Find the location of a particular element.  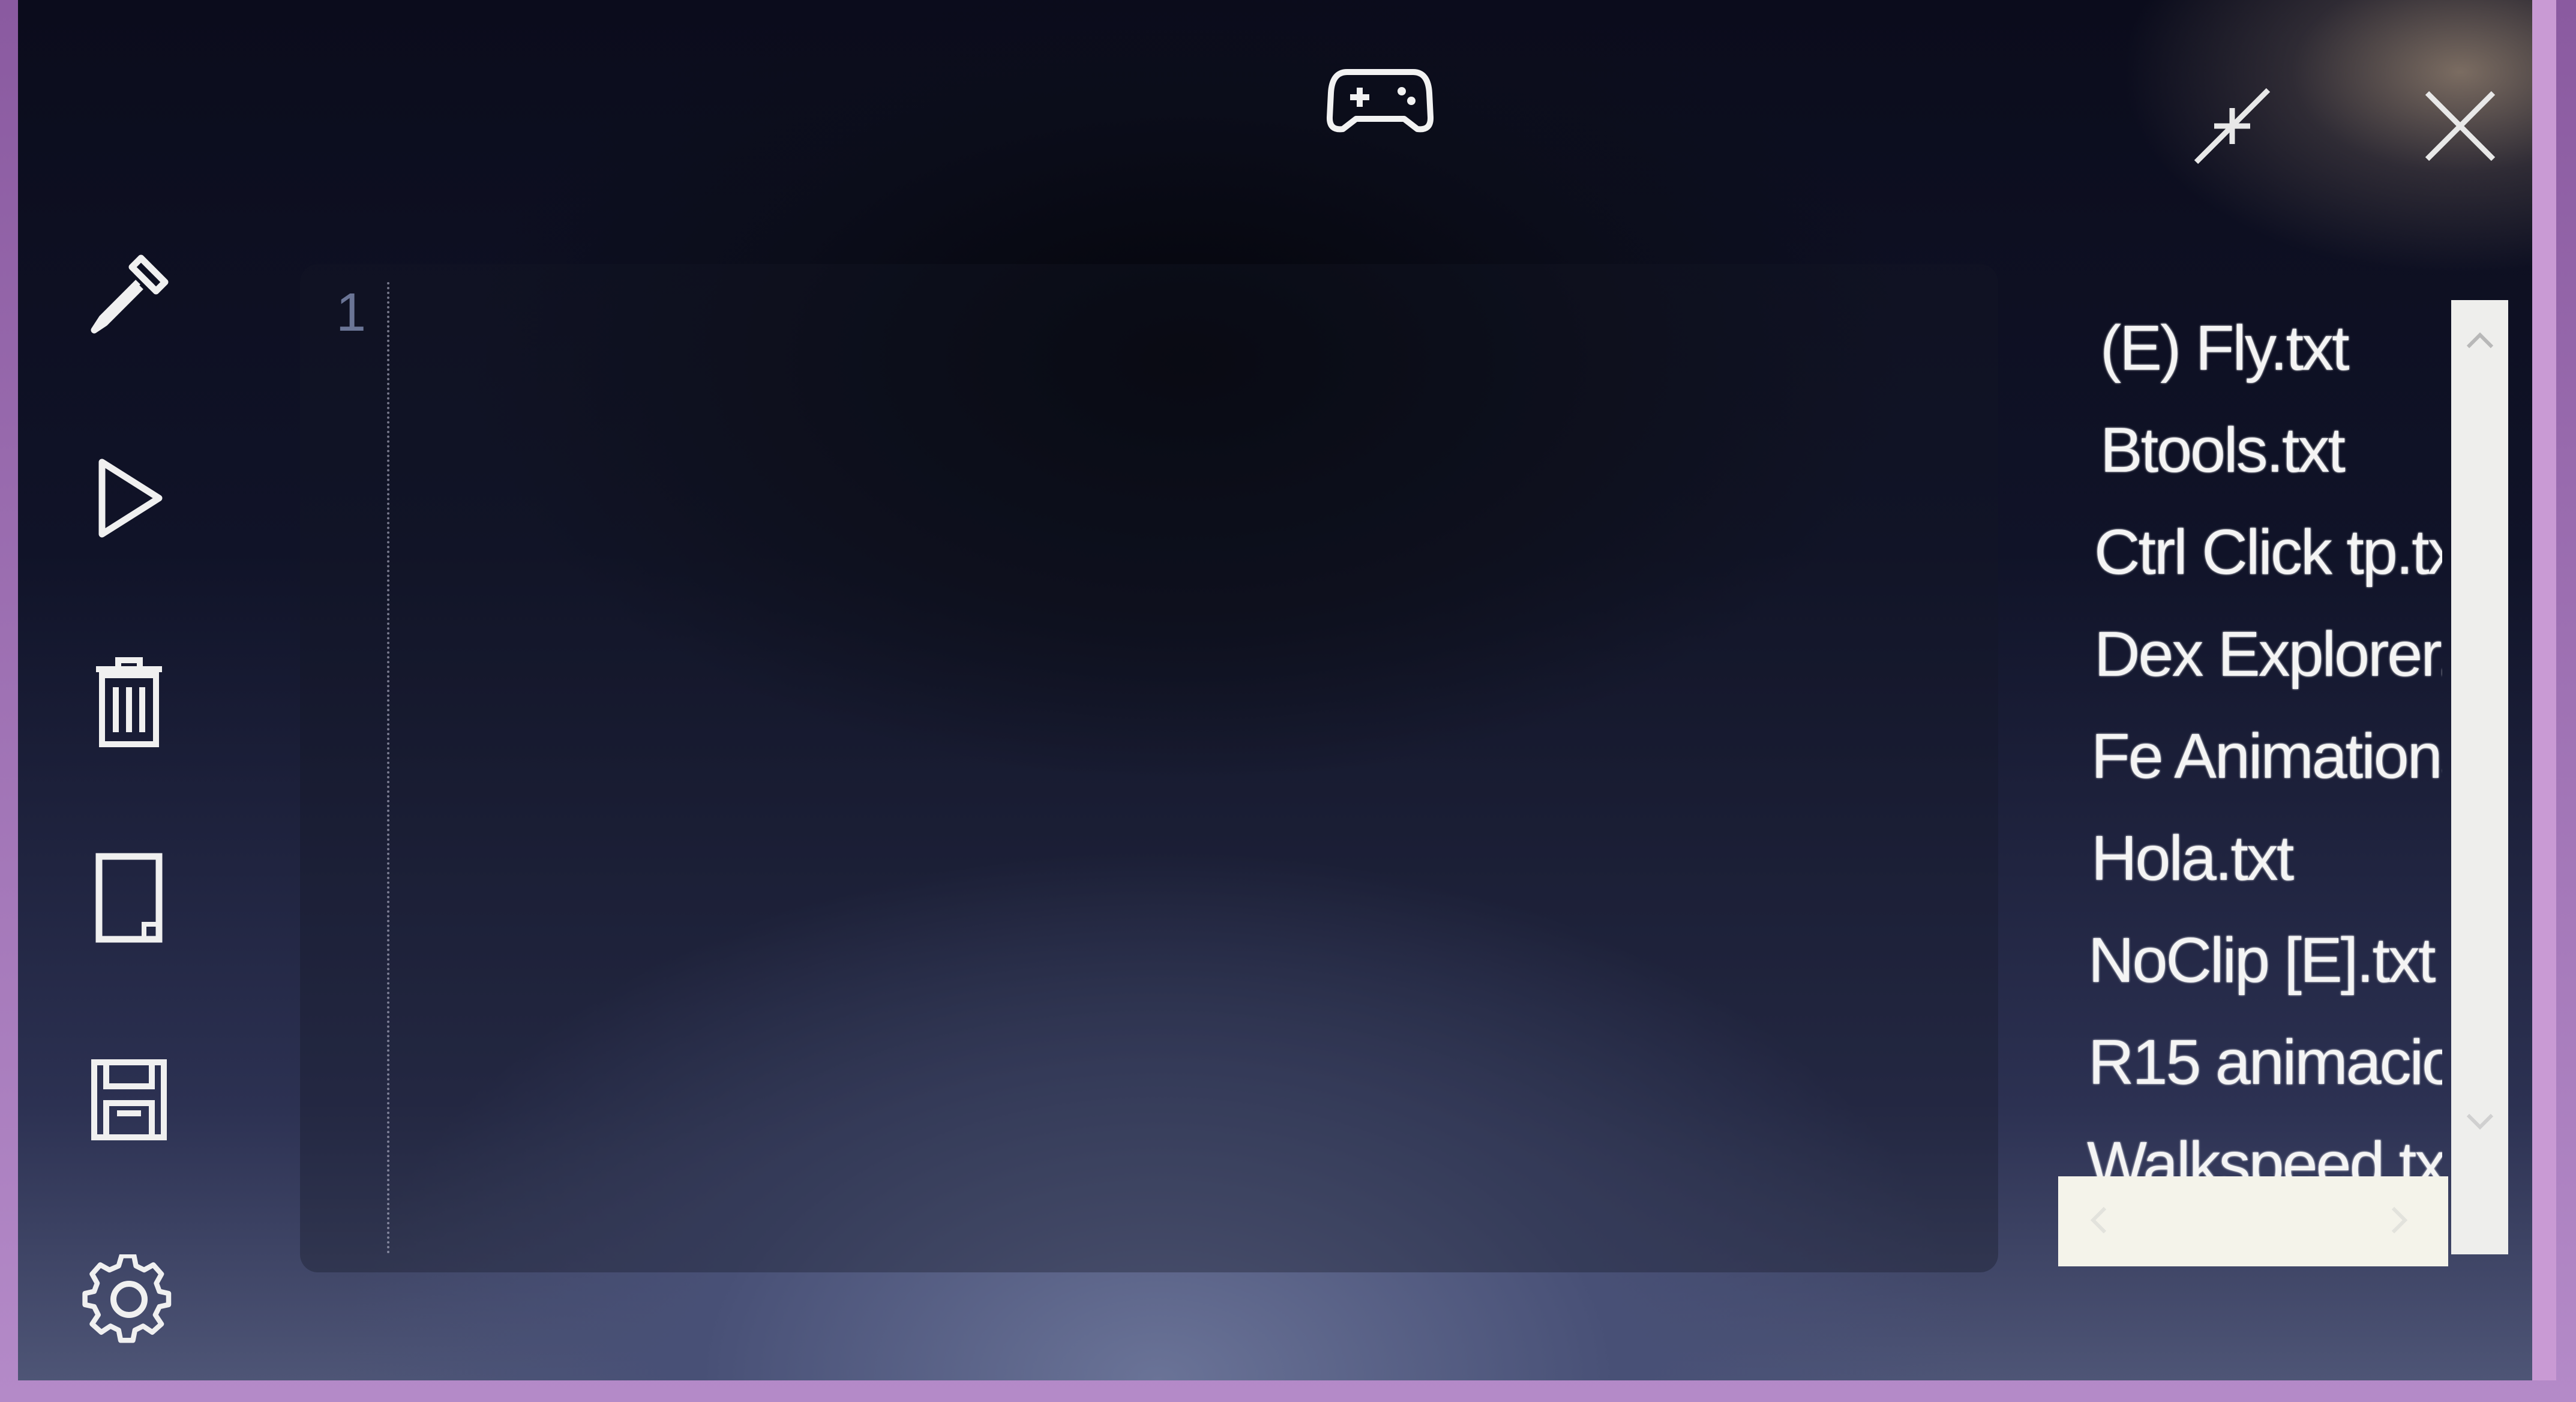

file-icon is located at coordinates (129, 898).